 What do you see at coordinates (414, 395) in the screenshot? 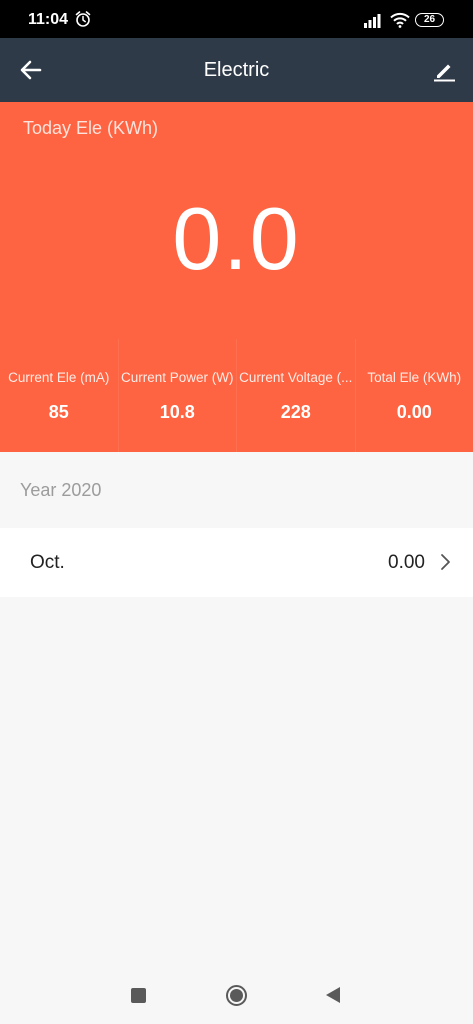
I see `stat-total-ele: Total Ele (KWh) 0.00` at bounding box center [414, 395].